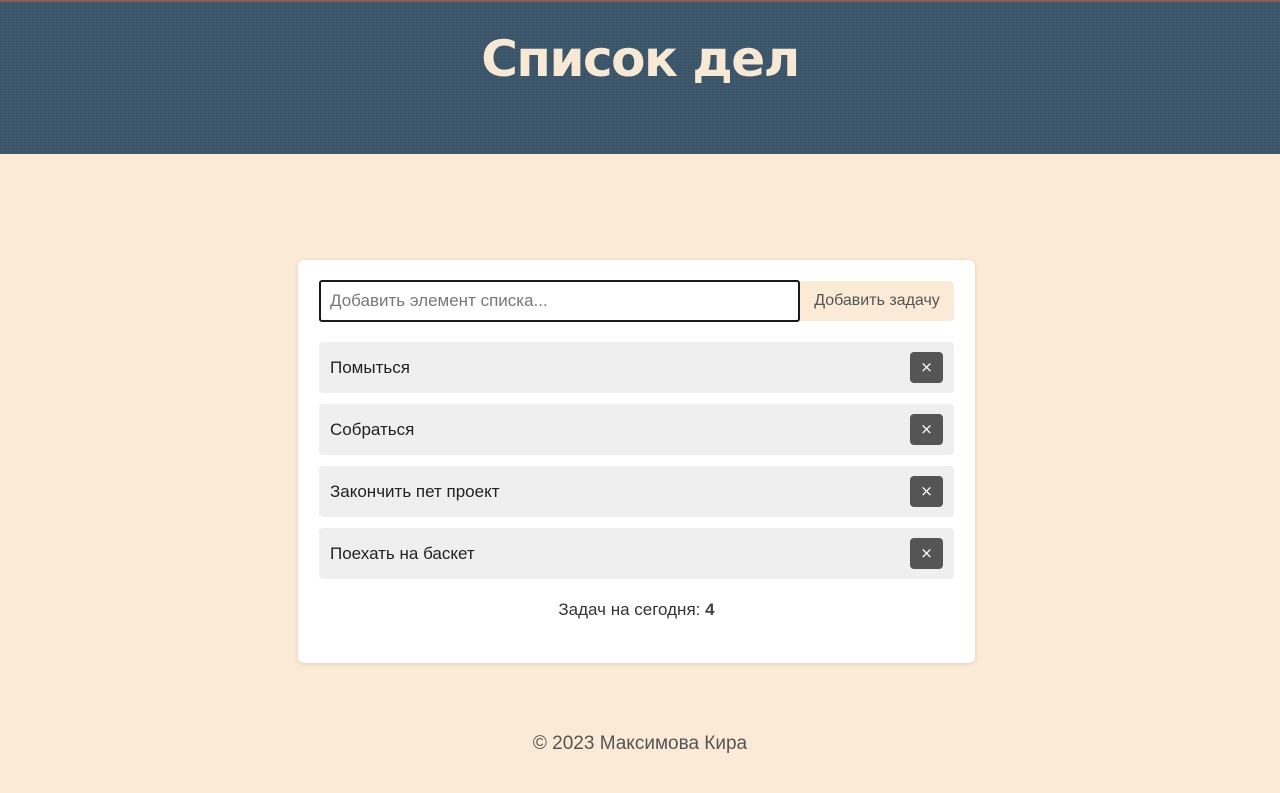  I want to click on task-input, so click(559, 301).